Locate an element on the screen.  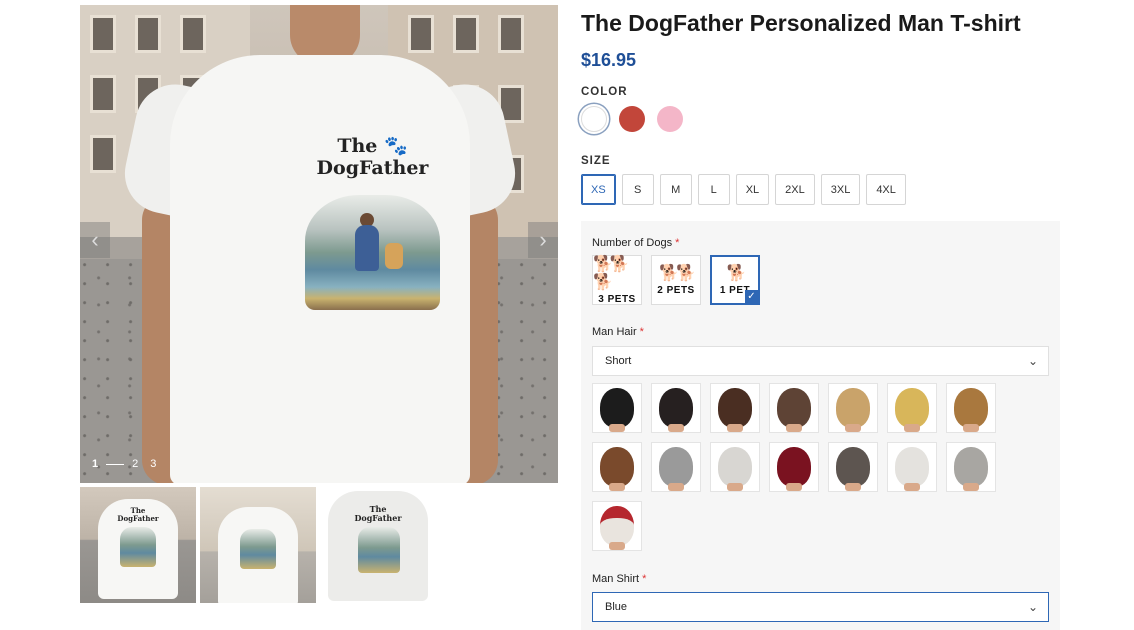
prev-image-button: ‹ is located at coordinates (95, 240).